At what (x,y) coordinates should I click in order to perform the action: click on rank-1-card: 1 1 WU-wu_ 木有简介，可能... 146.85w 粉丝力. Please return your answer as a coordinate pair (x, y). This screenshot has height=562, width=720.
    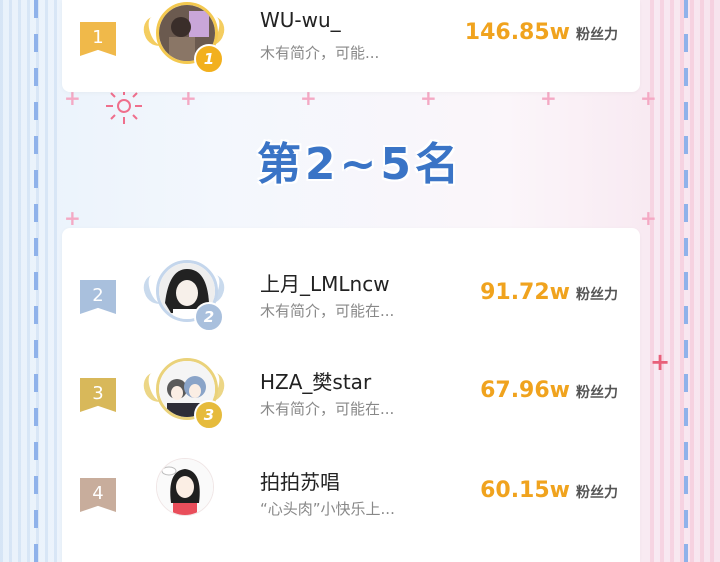
    Looking at the image, I should click on (351, 46).